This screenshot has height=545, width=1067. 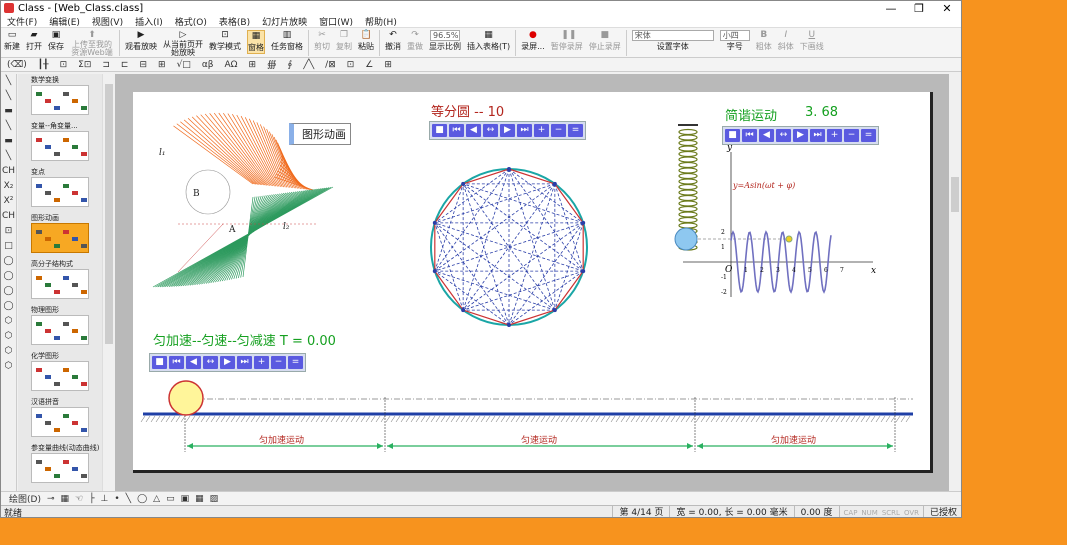 I want to click on menu-file: 文件(F), so click(x=22, y=21).